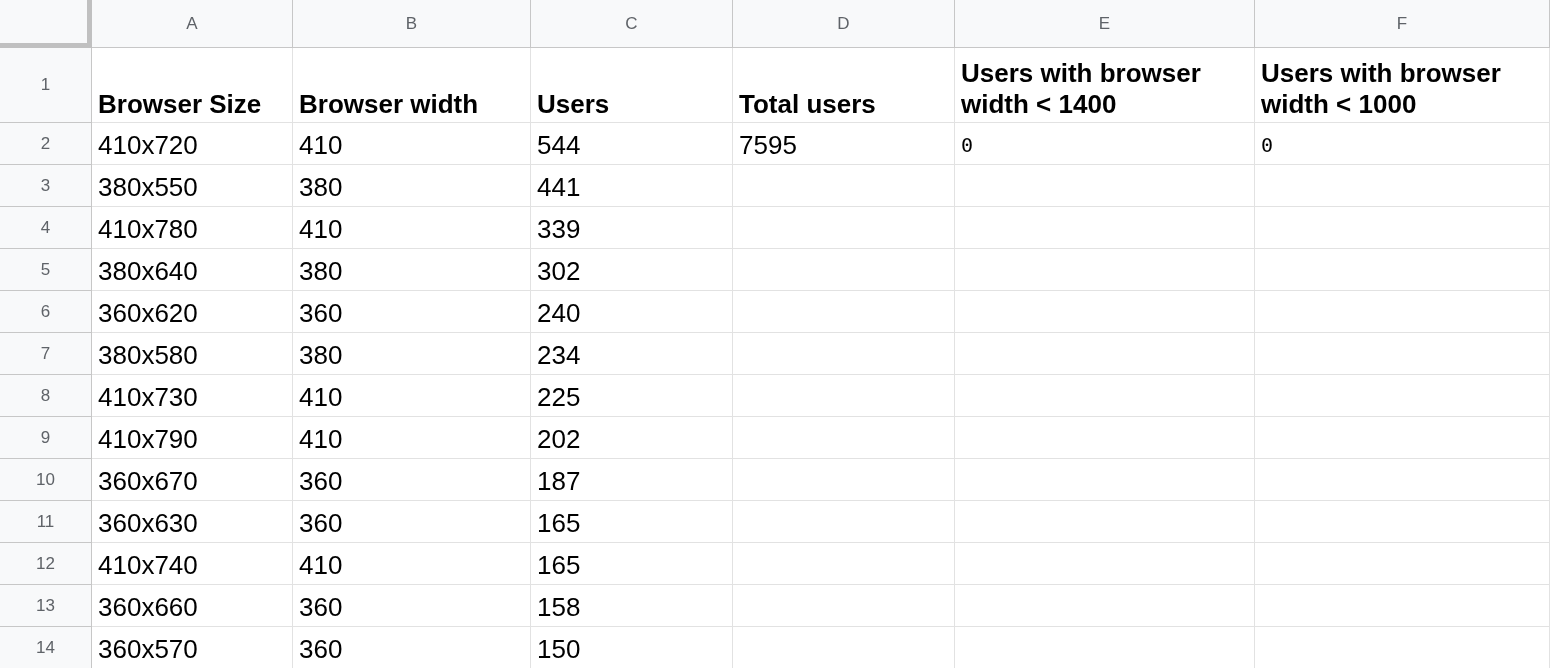  I want to click on column-header: E, so click(1105, 24).